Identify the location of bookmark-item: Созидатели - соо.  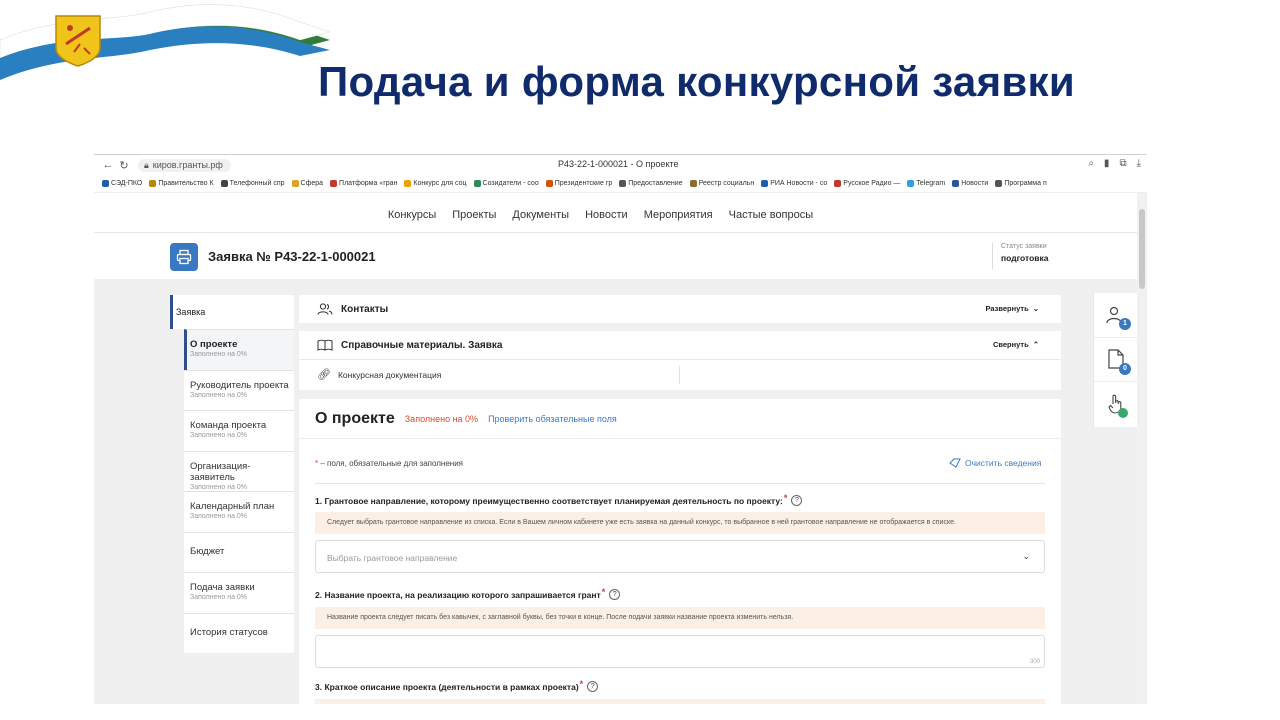
(506, 183).